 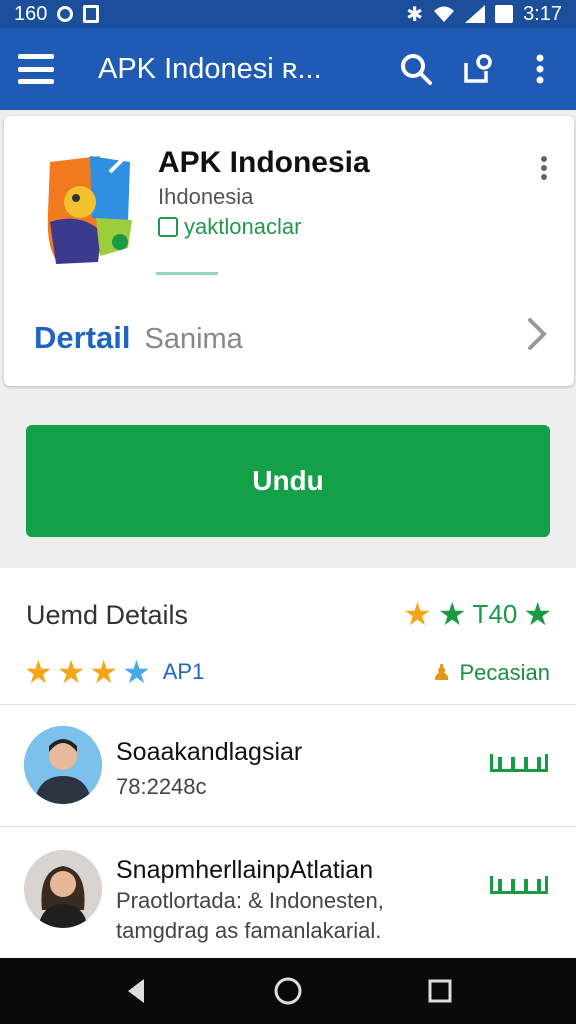 I want to click on search-icon, so click(x=416, y=69).